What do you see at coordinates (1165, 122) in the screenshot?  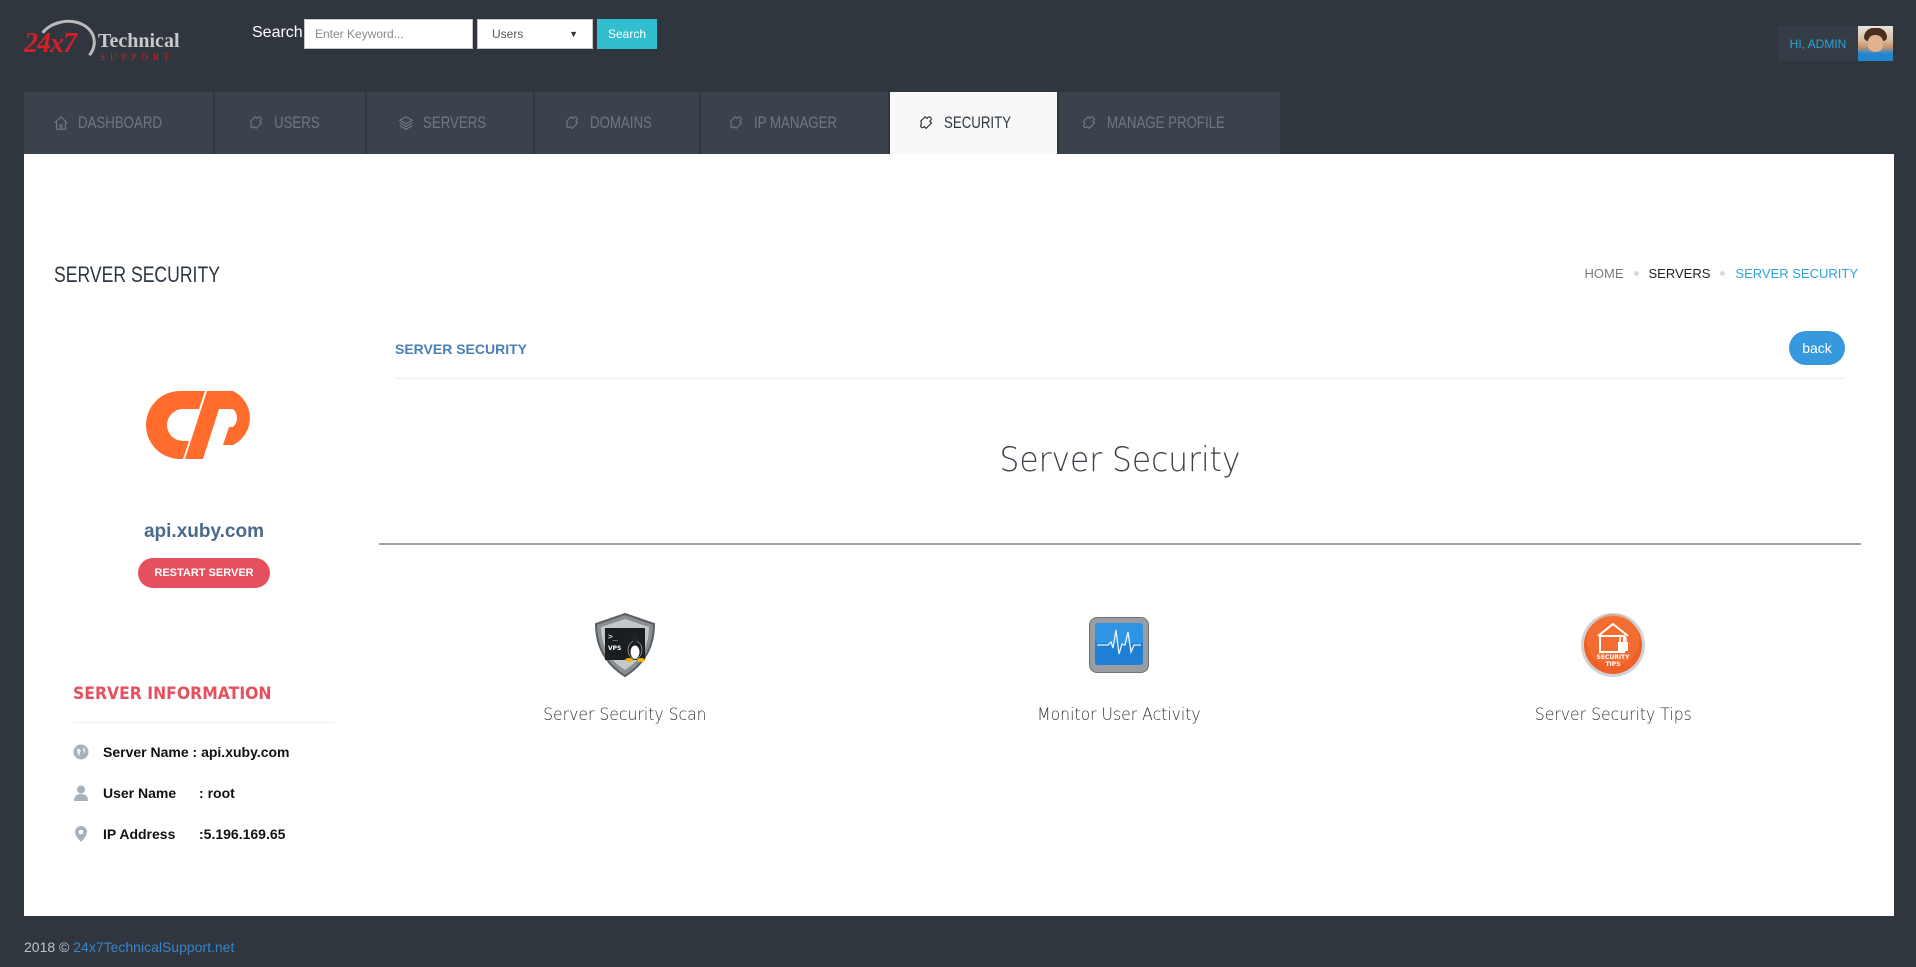 I see `tab-label: MANAGE PROFILE` at bounding box center [1165, 122].